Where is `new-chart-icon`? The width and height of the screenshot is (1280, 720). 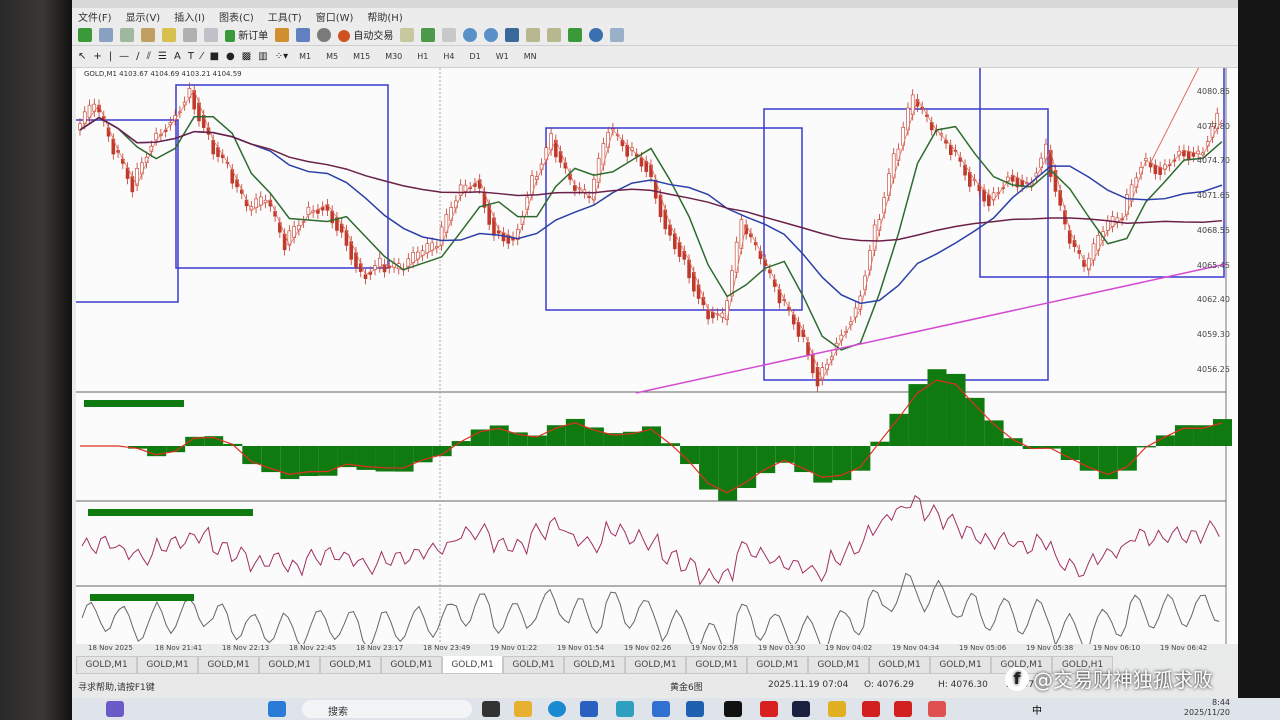
new-chart-icon is located at coordinates (85, 34).